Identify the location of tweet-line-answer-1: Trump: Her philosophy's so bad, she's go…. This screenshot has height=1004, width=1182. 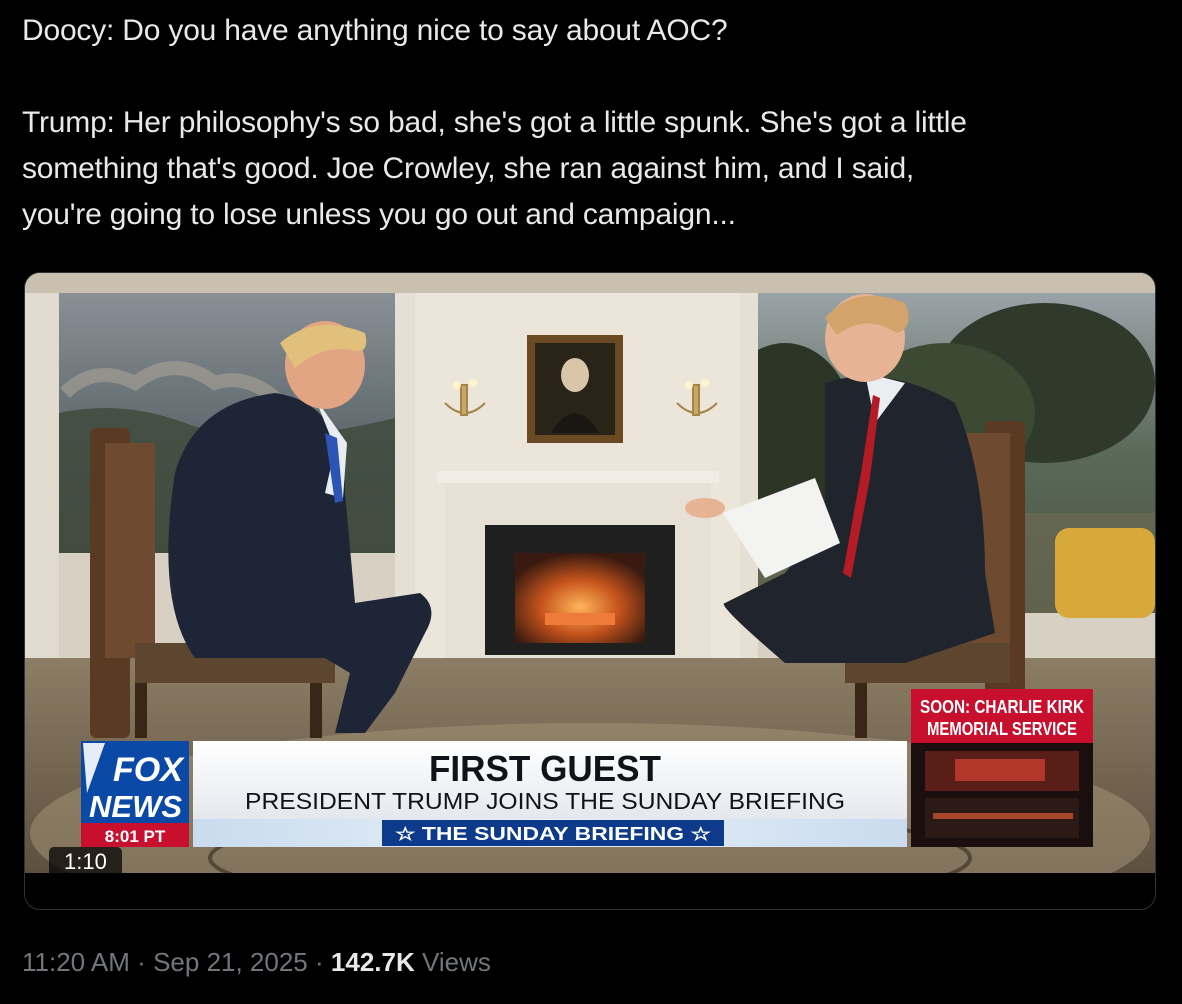
(494, 122).